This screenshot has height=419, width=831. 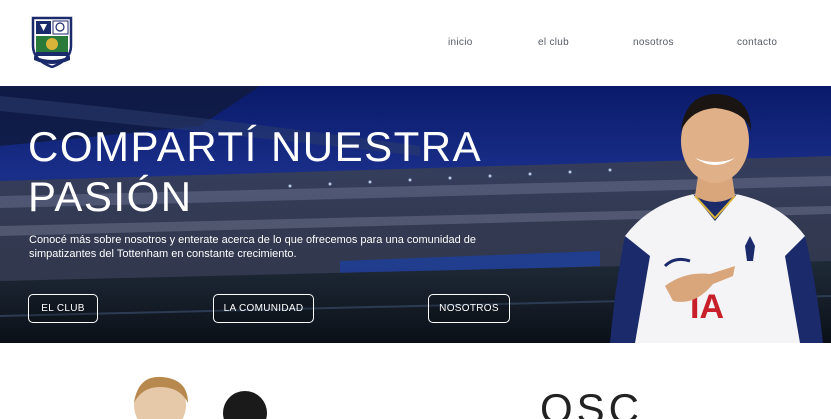 What do you see at coordinates (469, 308) in the screenshot?
I see `nosotros-button: NOSOTROS` at bounding box center [469, 308].